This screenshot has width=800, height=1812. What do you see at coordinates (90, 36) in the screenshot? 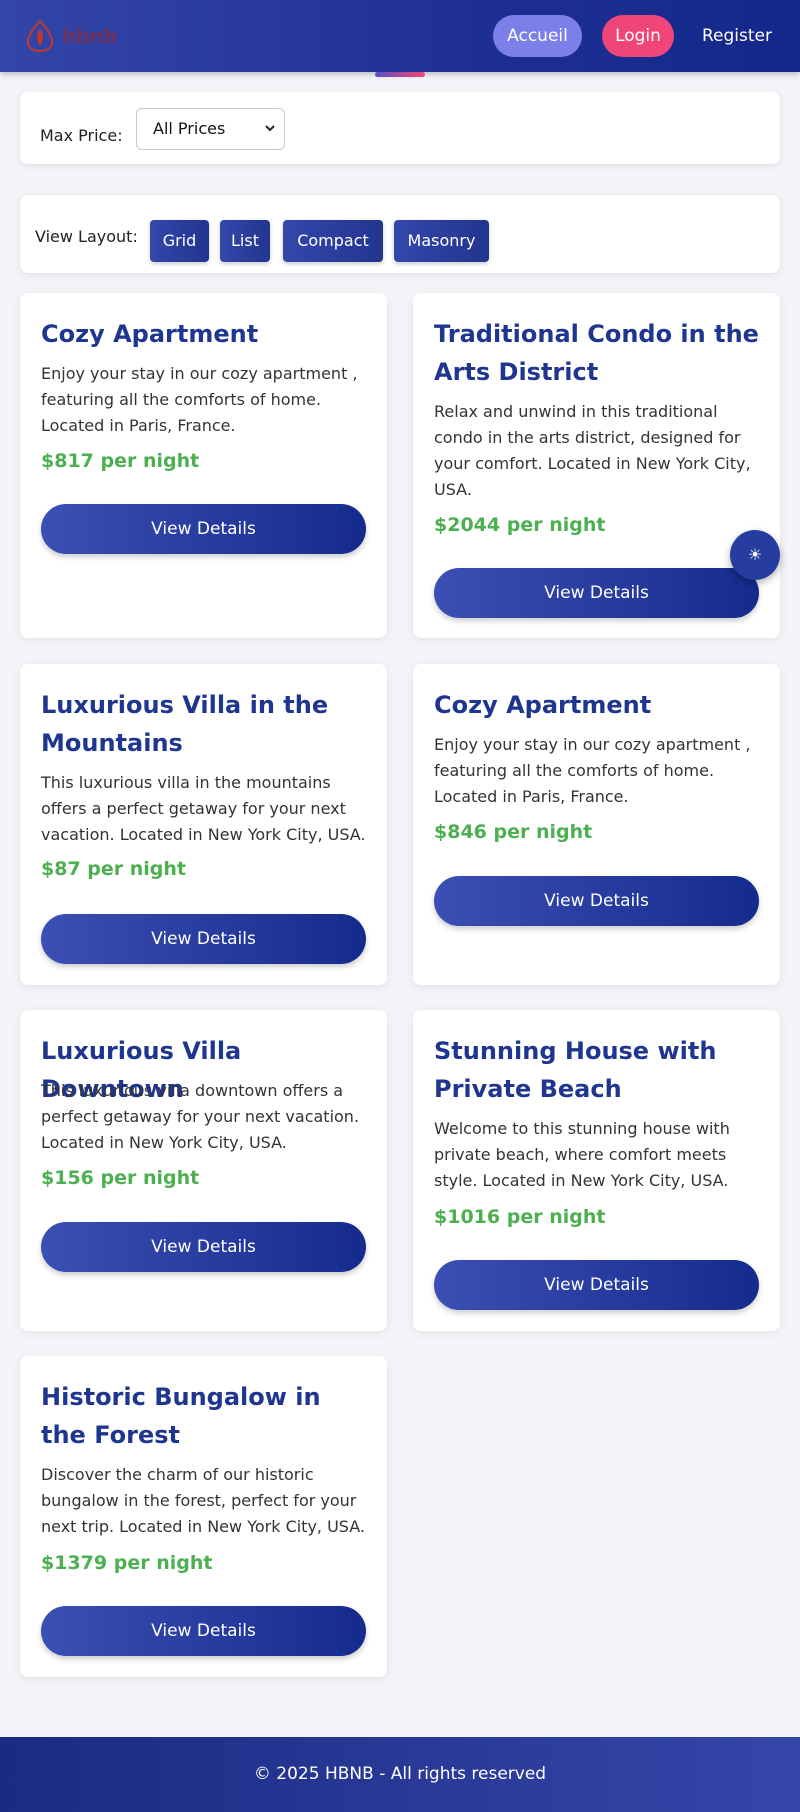
I see `logo-text: hbnb` at bounding box center [90, 36].